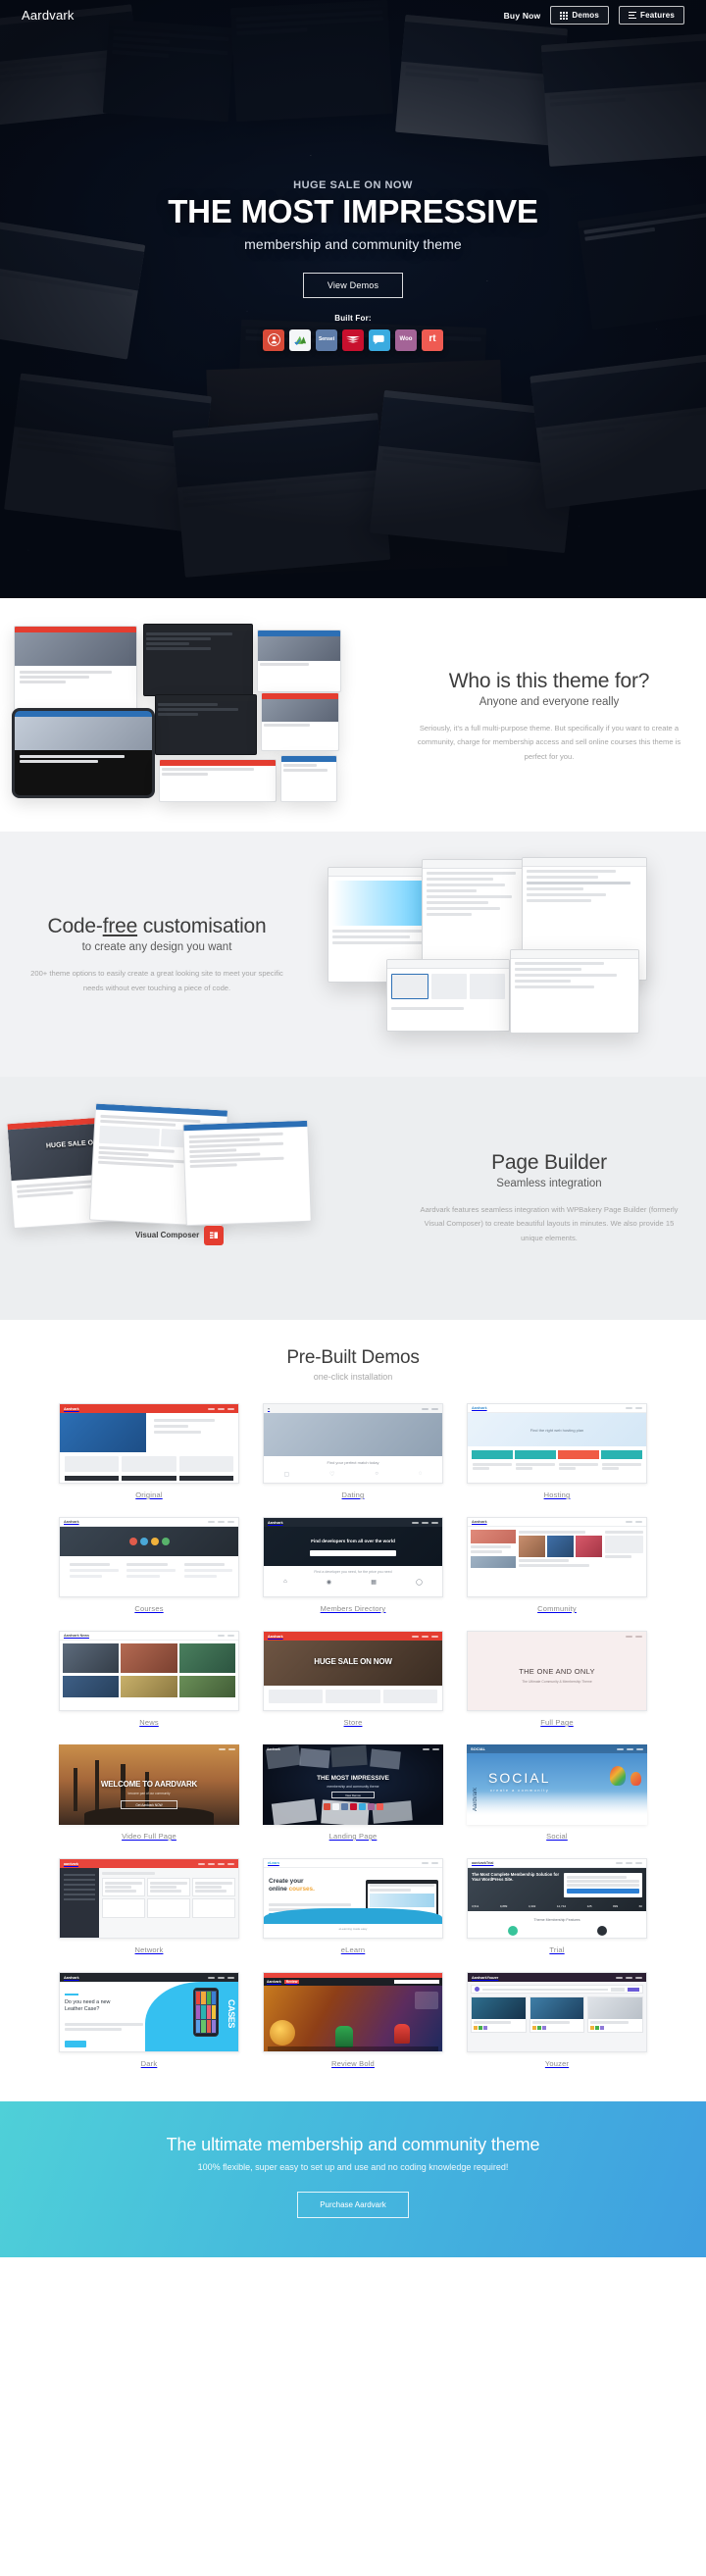 This screenshot has height=2576, width=706. What do you see at coordinates (353, 2064) in the screenshot?
I see `demo-label: Review Bold` at bounding box center [353, 2064].